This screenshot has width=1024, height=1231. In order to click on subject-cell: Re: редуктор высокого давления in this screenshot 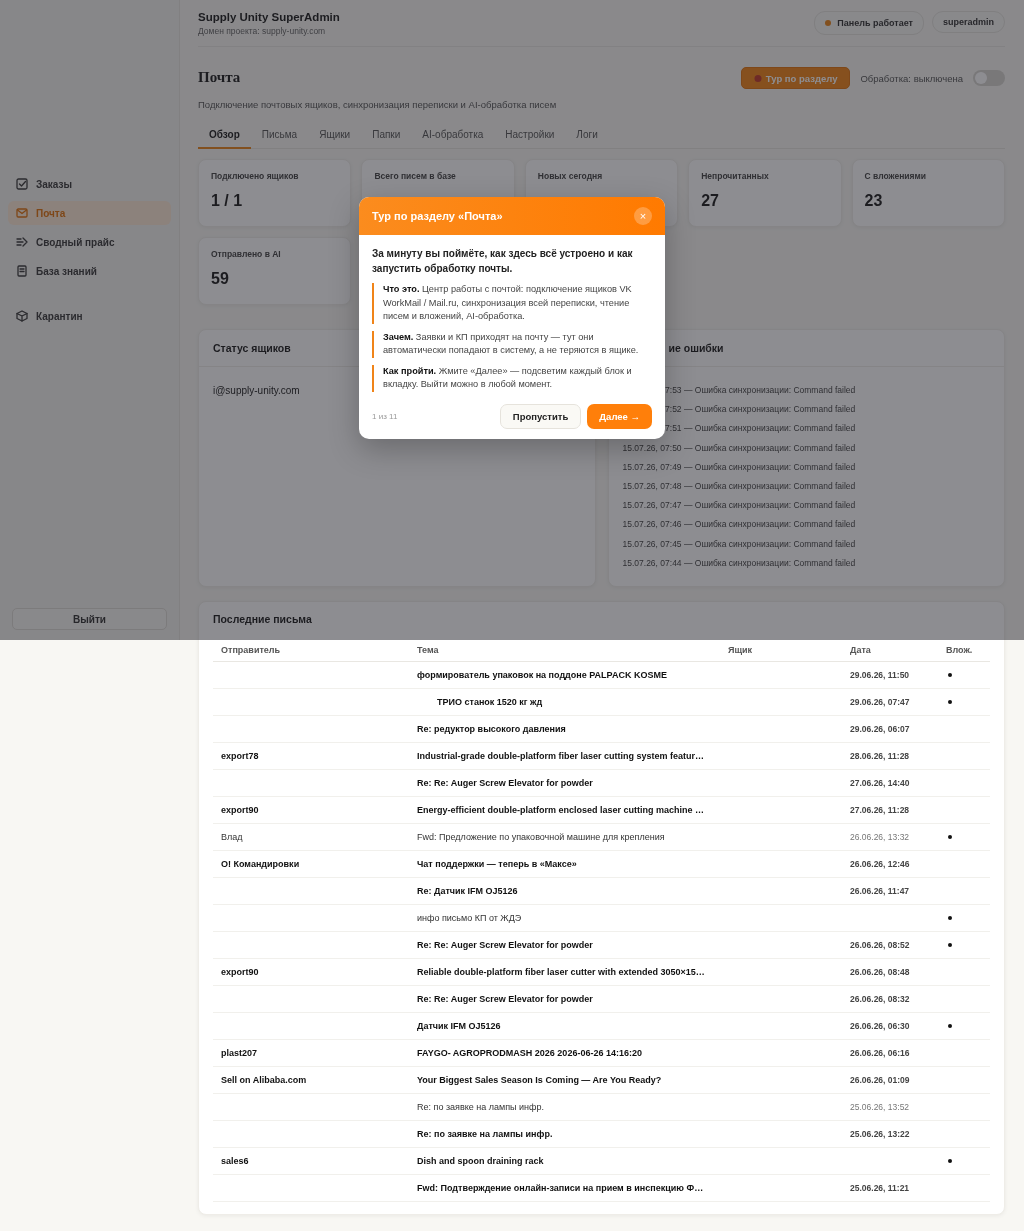, I will do `click(625, 729)`.